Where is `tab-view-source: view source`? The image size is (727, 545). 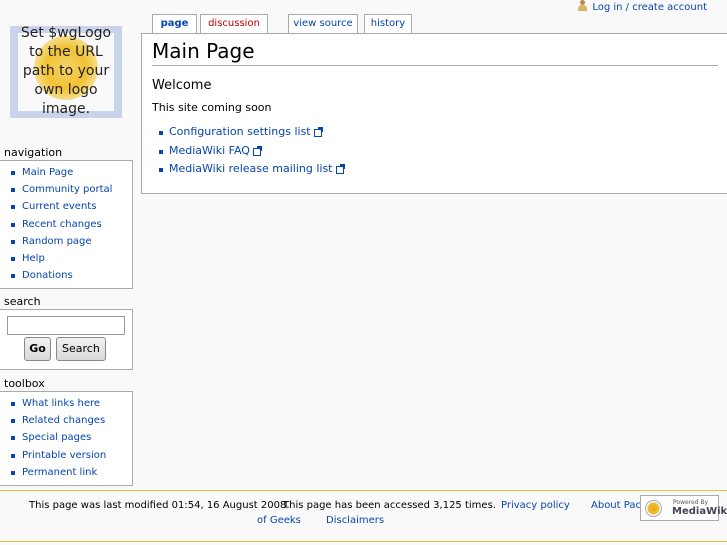 tab-view-source: view source is located at coordinates (323, 23).